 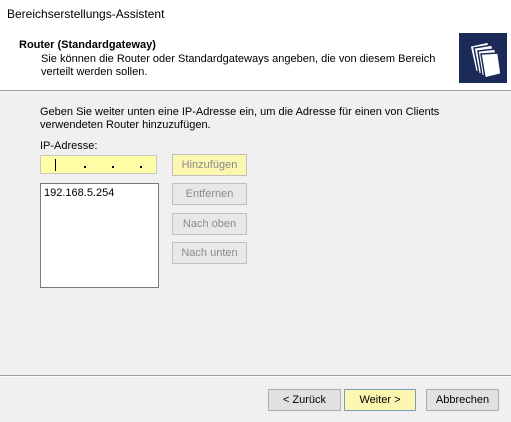 I want to click on router-list: 192.168.5.254, so click(x=99, y=235).